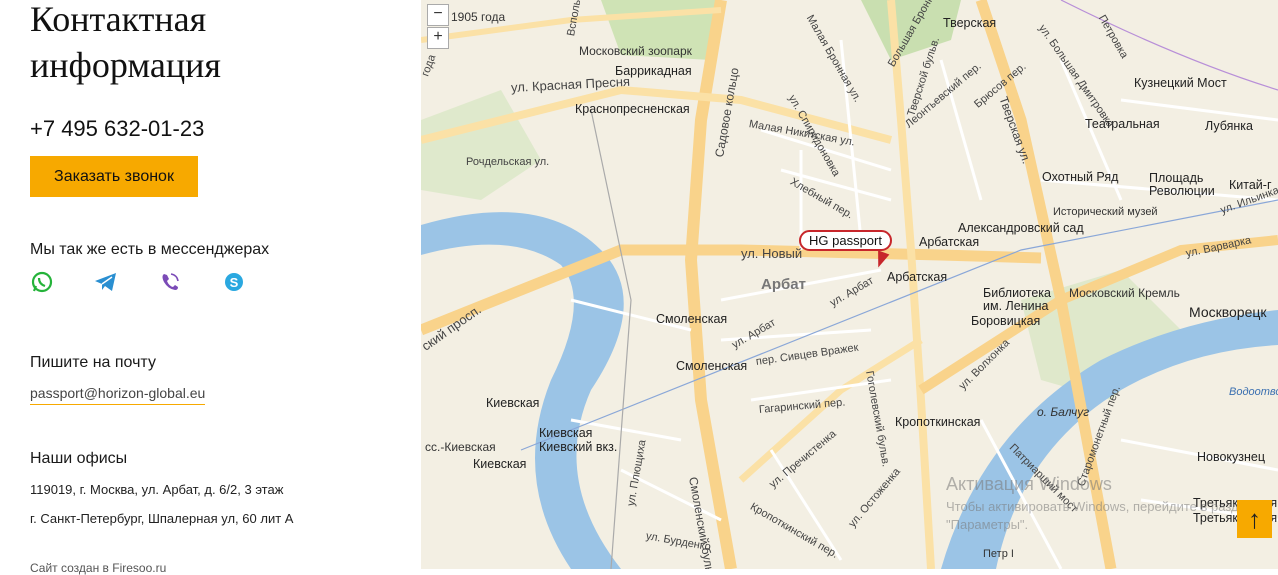 The height and width of the screenshot is (575, 1278). What do you see at coordinates (635, 51) in the screenshot?
I see `map-label: Московский зоопарк` at bounding box center [635, 51].